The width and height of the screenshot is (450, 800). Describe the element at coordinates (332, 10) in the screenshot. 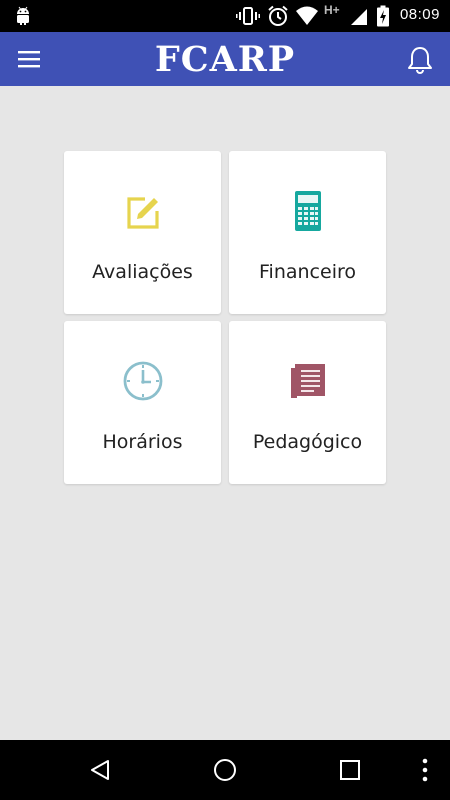

I see `network-type-label: H+` at that location.